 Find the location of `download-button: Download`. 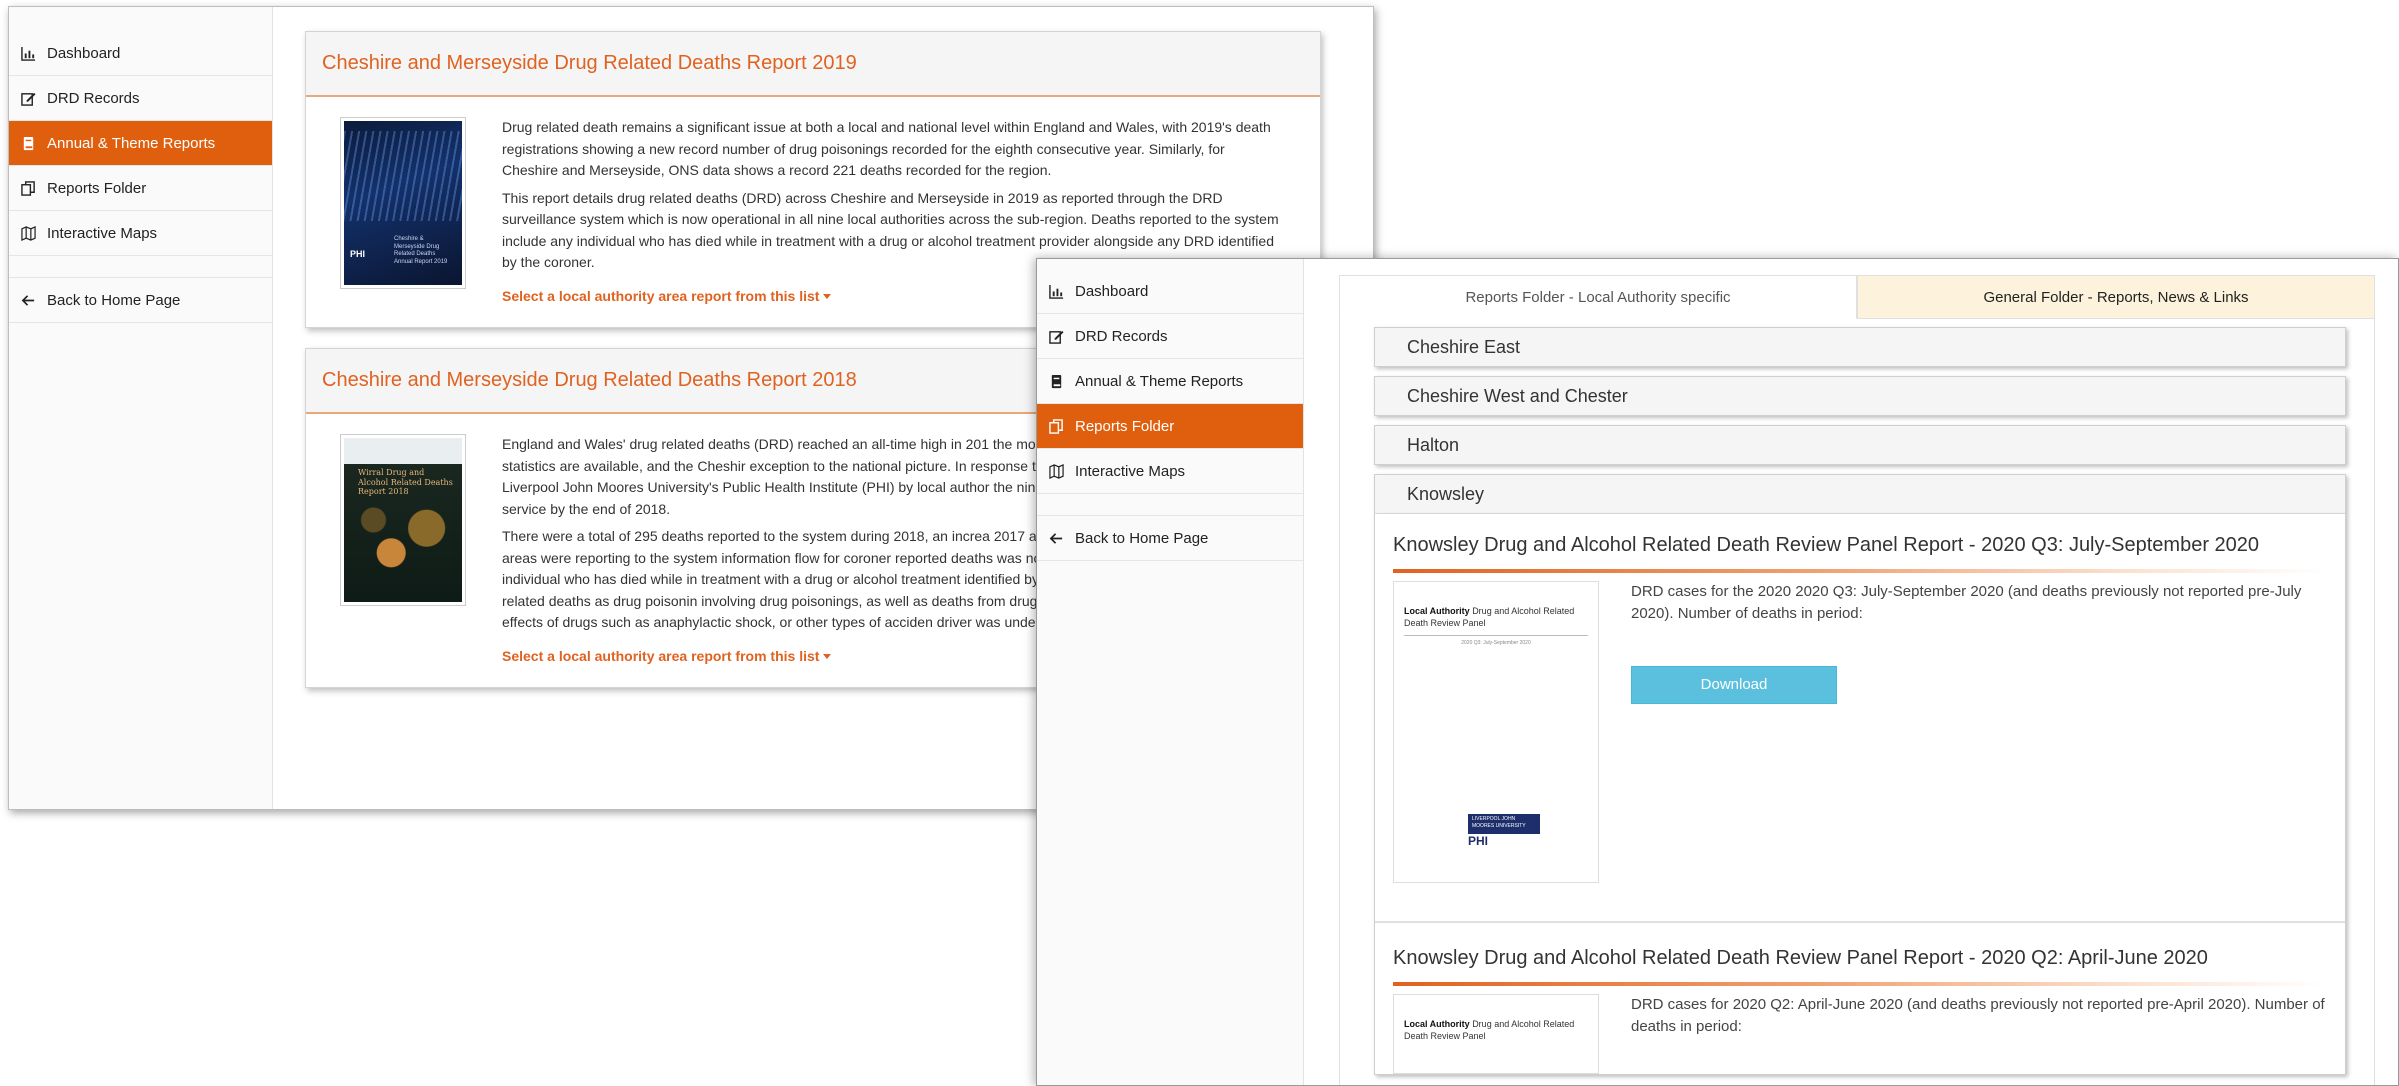

download-button: Download is located at coordinates (1734, 685).